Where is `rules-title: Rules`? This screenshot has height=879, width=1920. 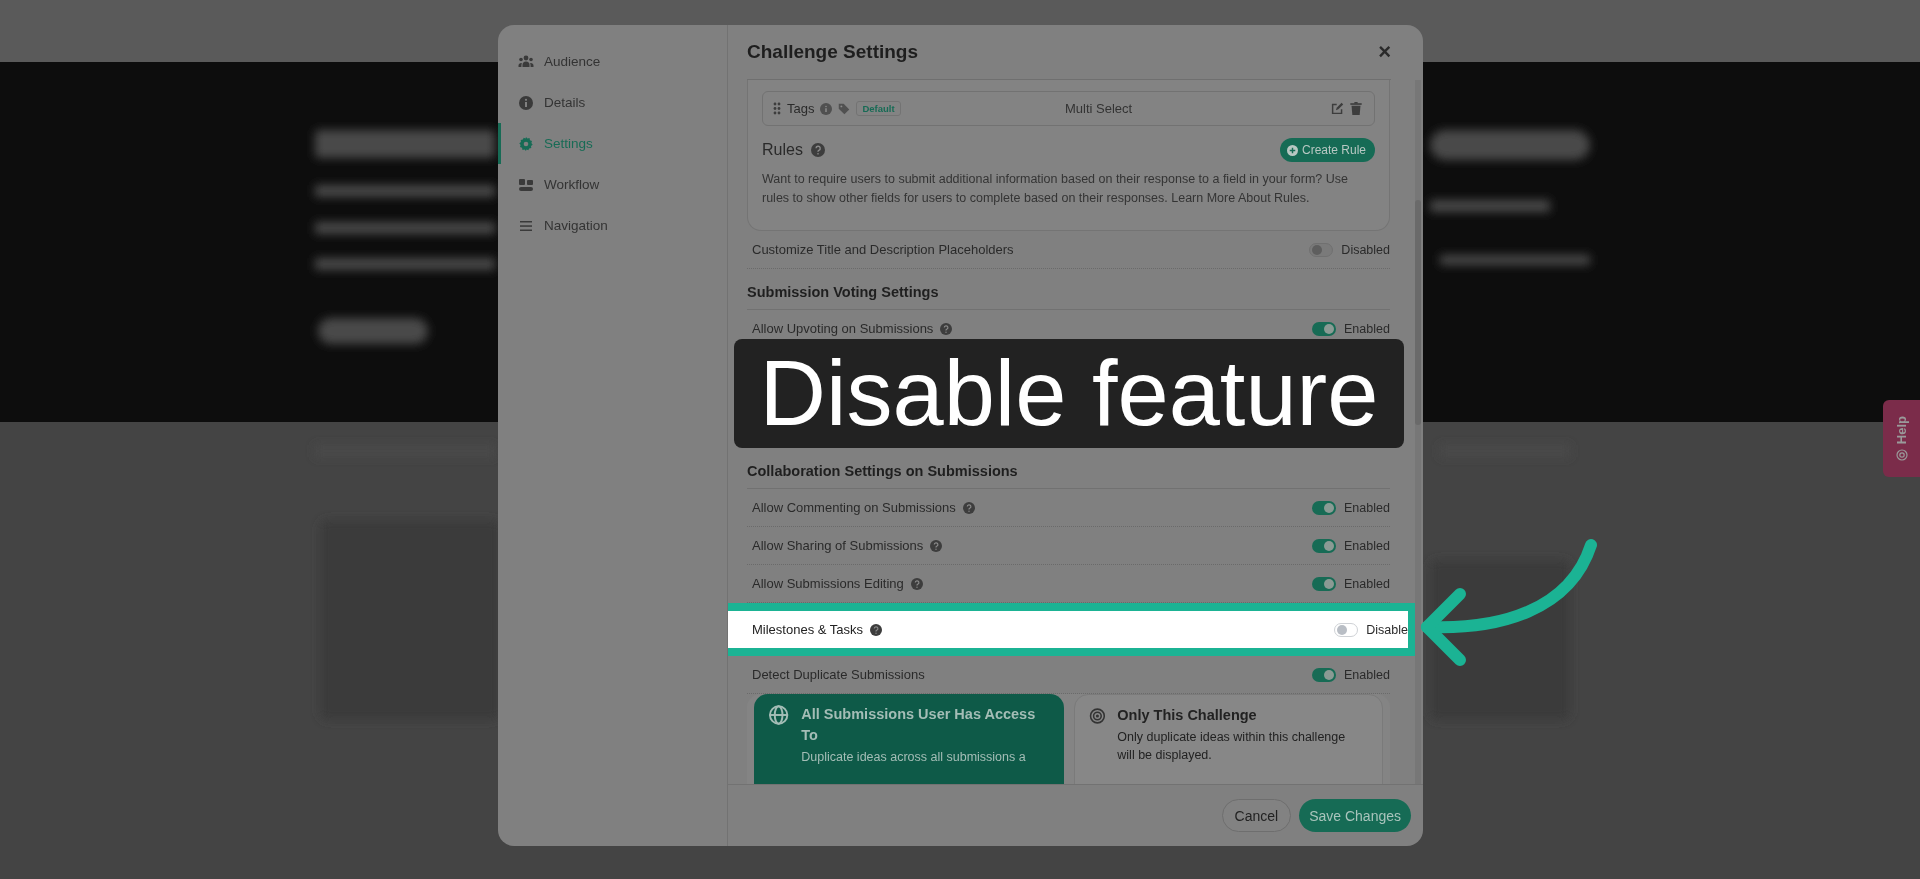 rules-title: Rules is located at coordinates (782, 150).